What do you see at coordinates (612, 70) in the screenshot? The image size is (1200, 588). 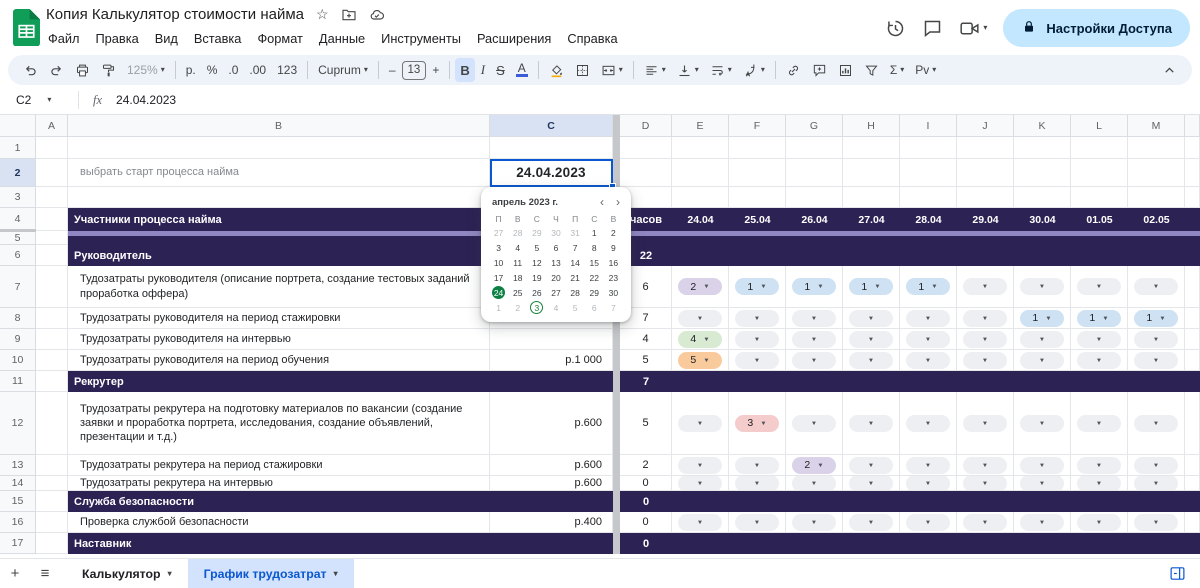 I see `merge-cells-button: ▾` at bounding box center [612, 70].